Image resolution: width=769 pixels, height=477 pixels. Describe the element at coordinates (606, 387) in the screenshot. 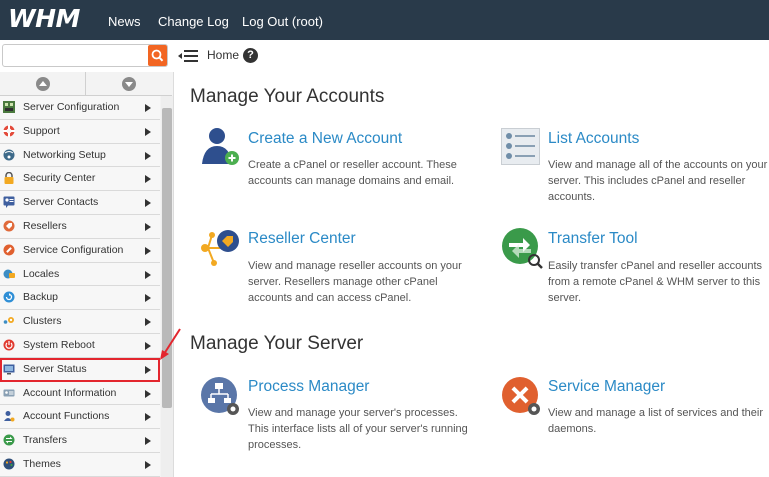

I see `service-manager-link: Service Manager` at that location.